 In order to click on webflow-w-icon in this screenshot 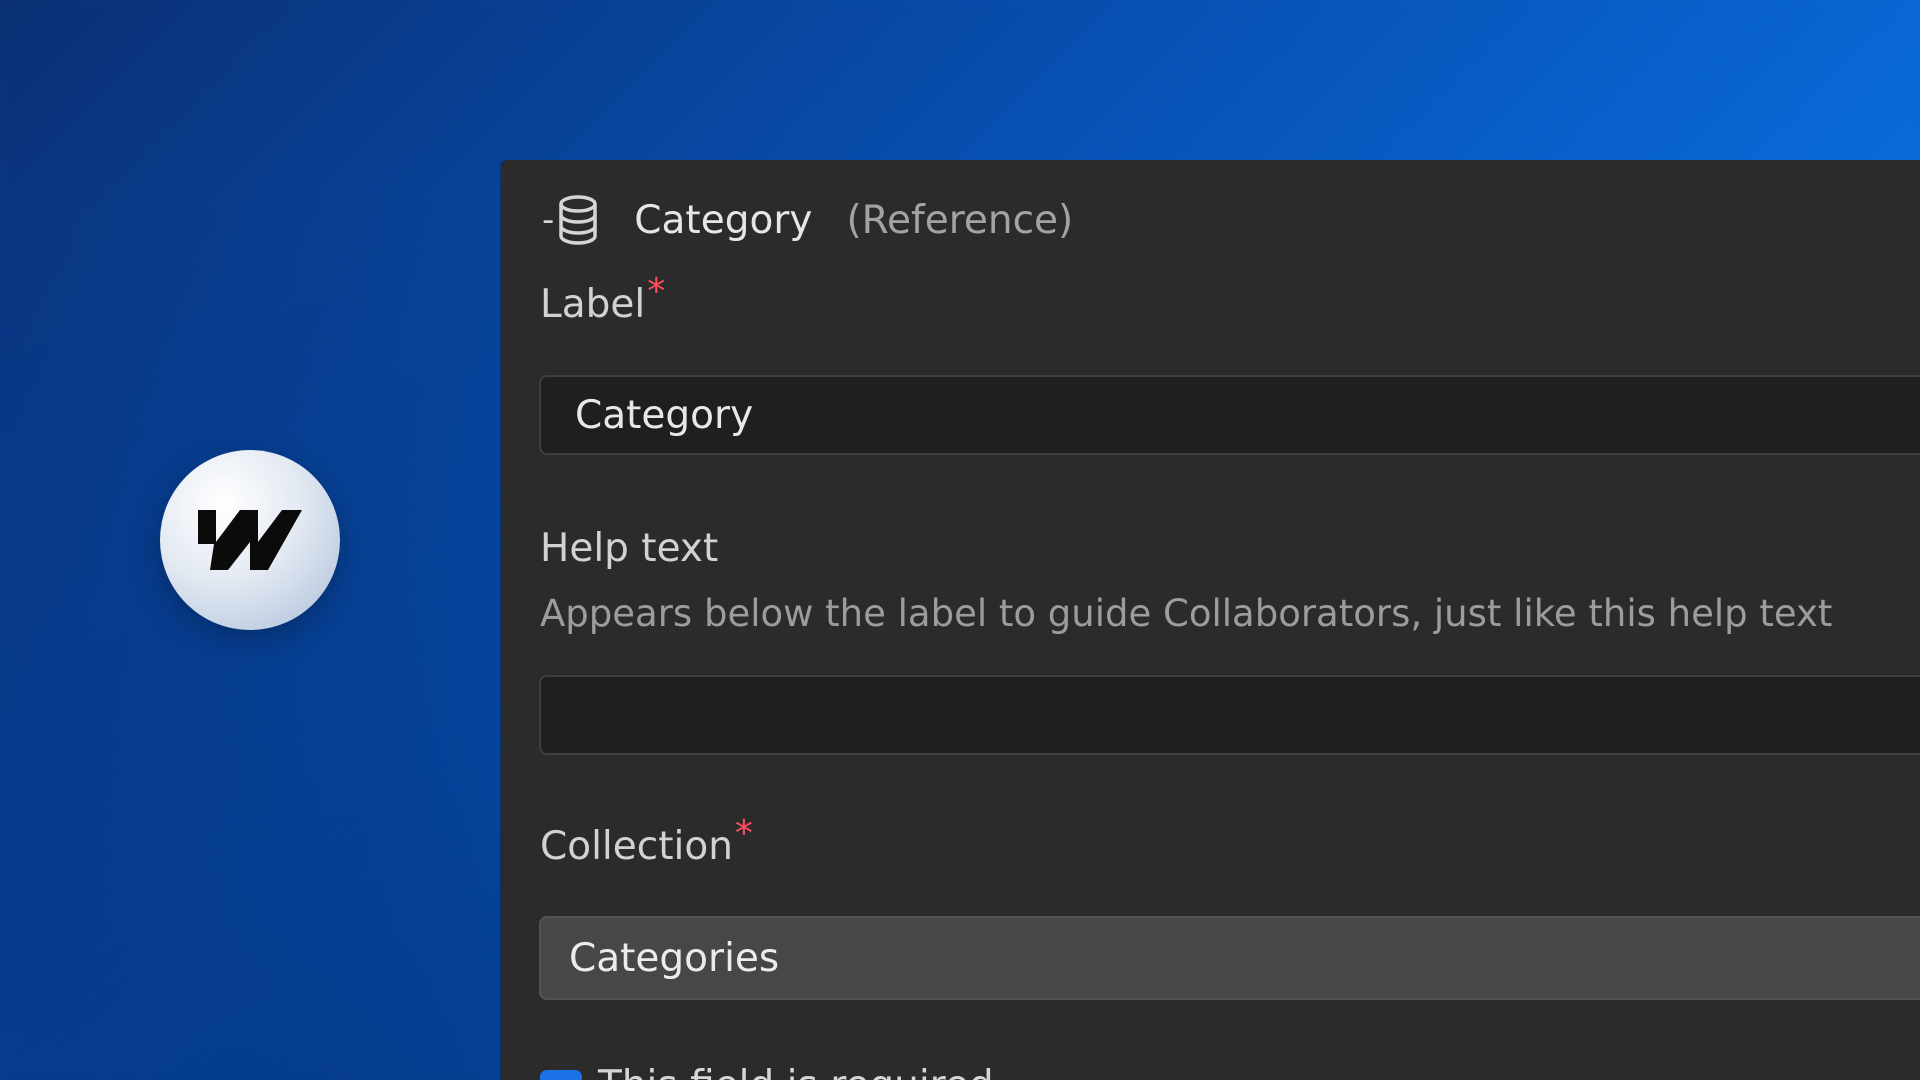, I will do `click(250, 540)`.